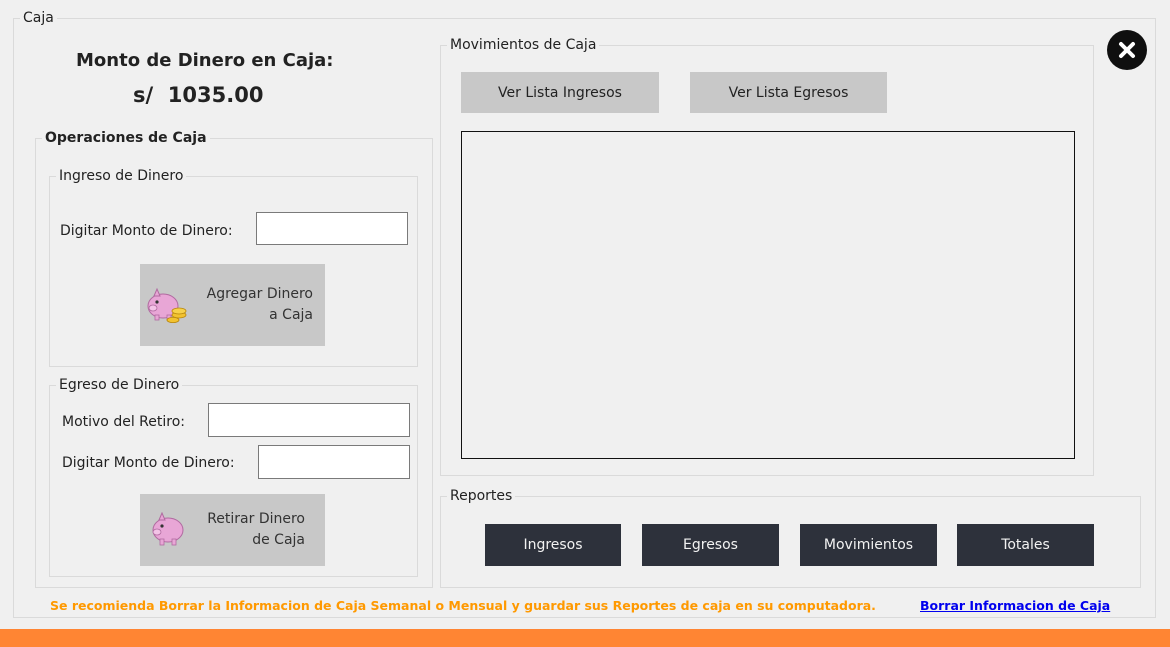 The image size is (1170, 647). Describe the element at coordinates (585, 638) in the screenshot. I see `bottom-accent-bar` at that location.